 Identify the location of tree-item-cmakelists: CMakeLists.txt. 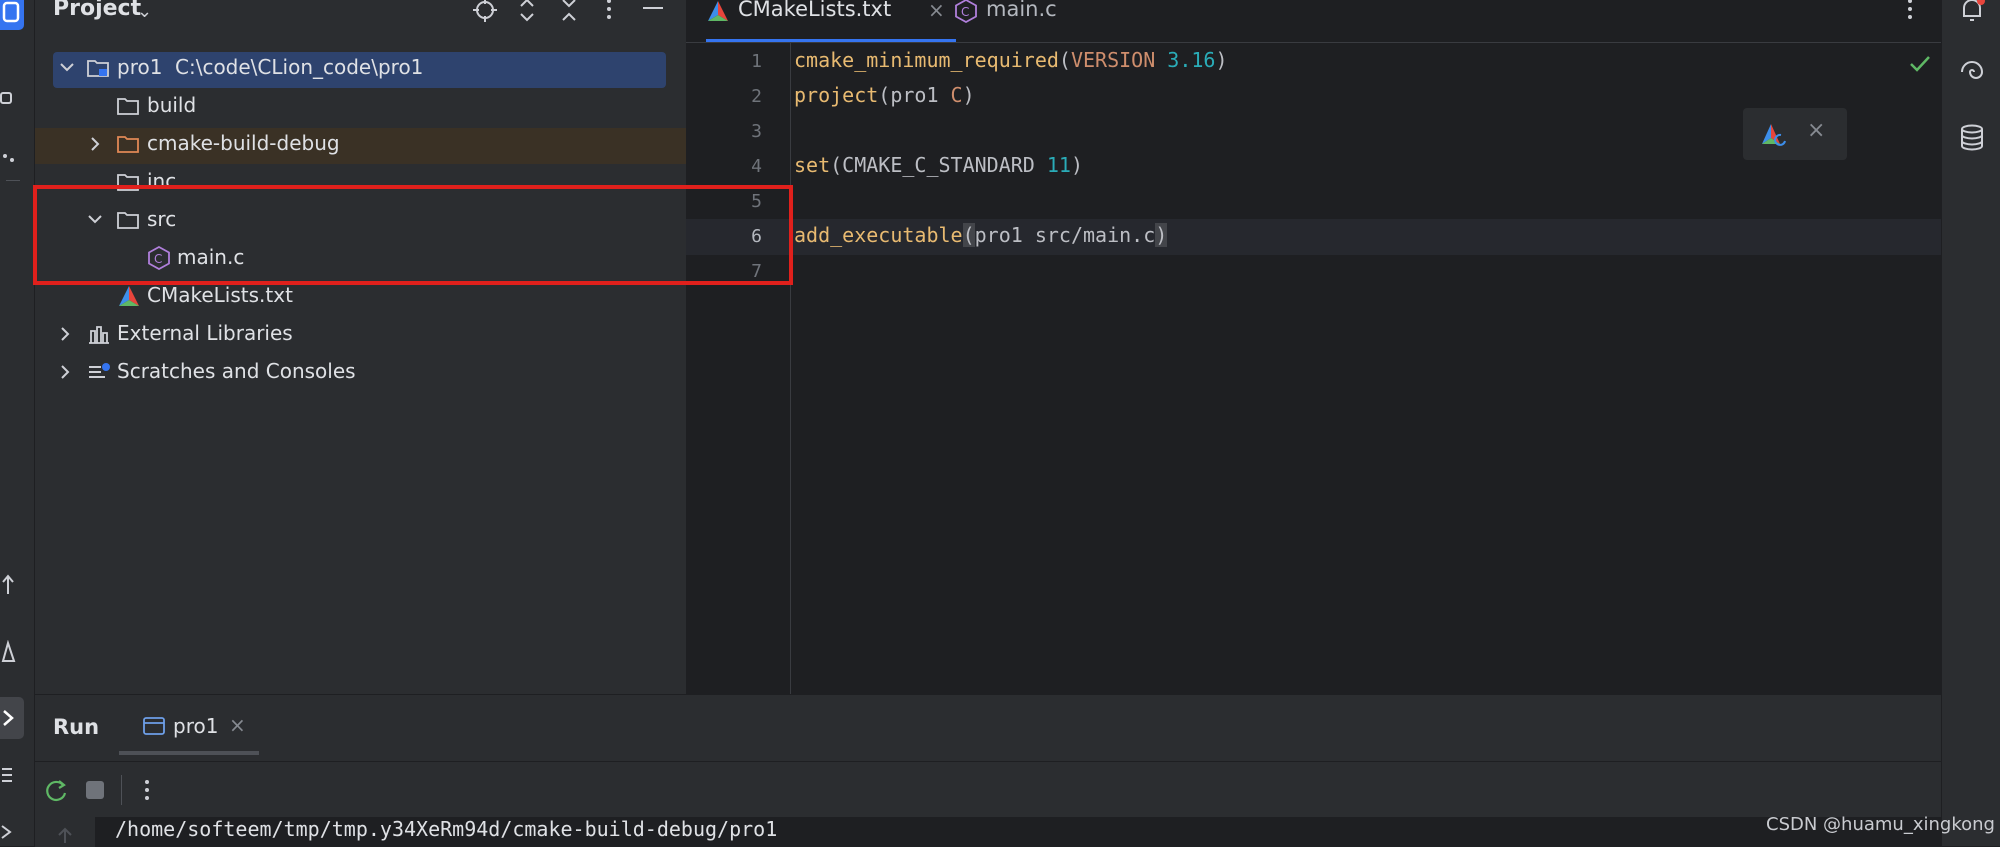
(360, 298).